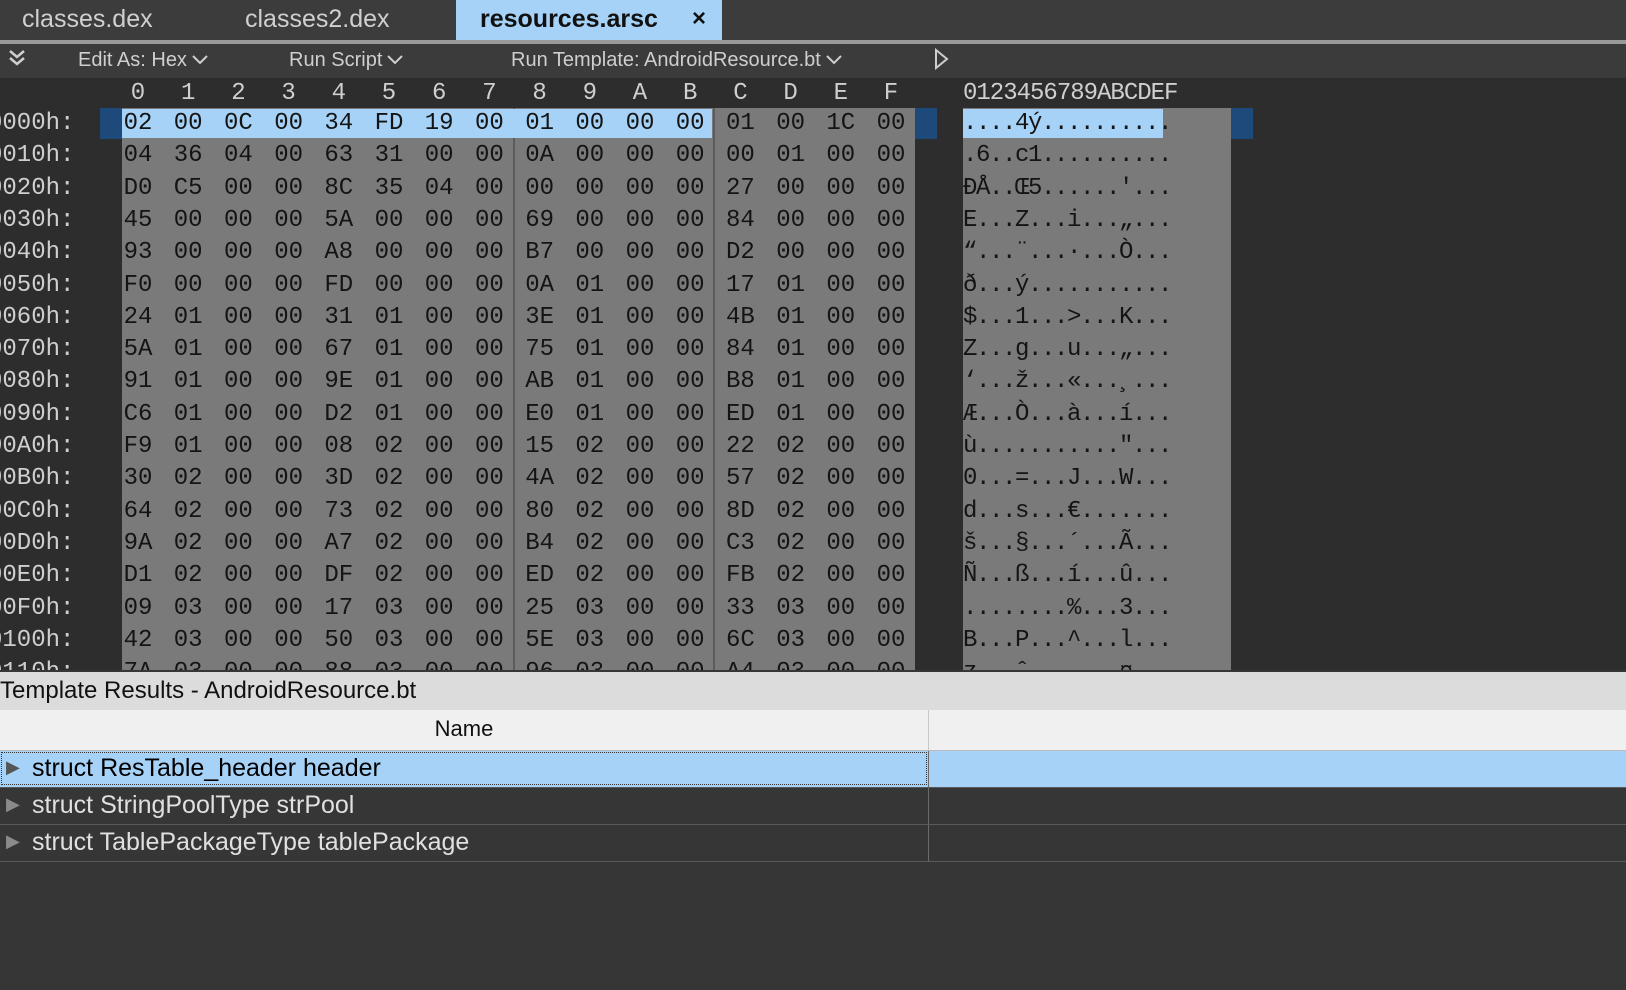 The height and width of the screenshot is (990, 1626). Describe the element at coordinates (740, 381) in the screenshot. I see `hex-byte: B8` at that location.